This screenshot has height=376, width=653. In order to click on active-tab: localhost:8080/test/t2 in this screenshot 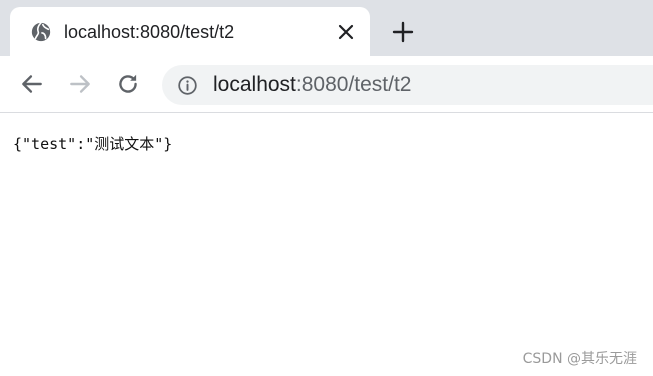, I will do `click(190, 31)`.